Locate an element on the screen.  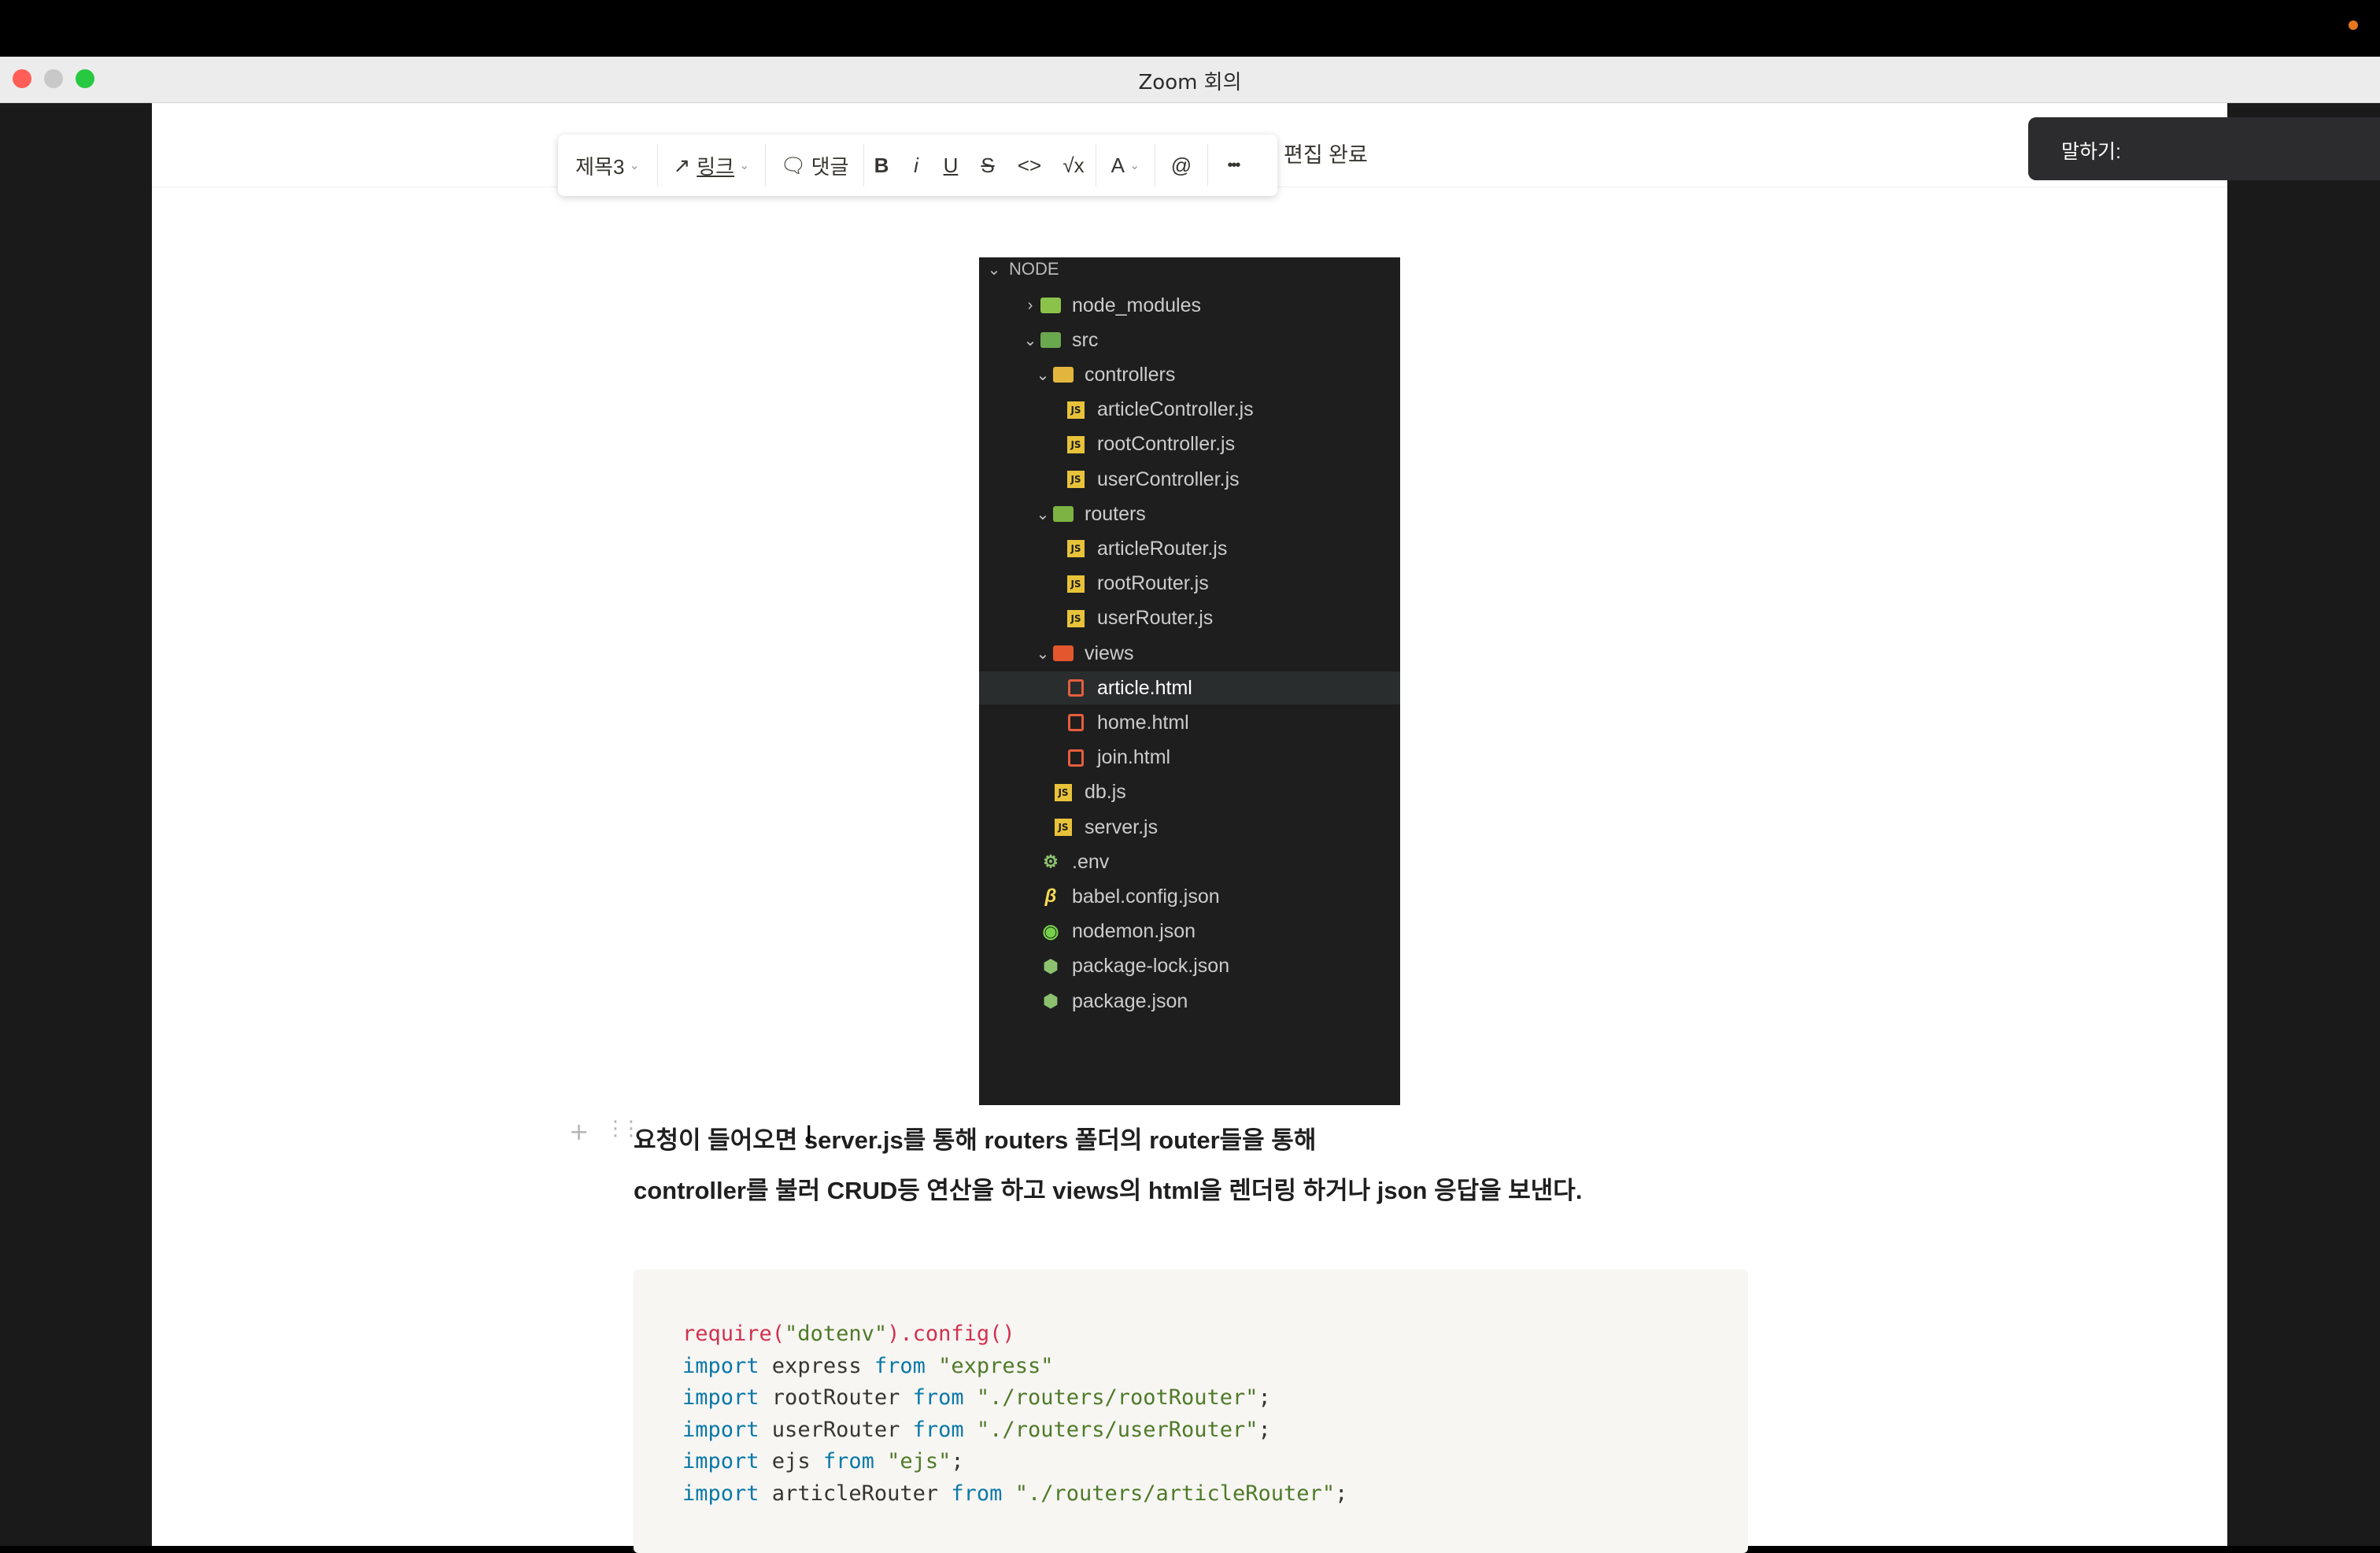
text-color-label: A is located at coordinates (1118, 165).